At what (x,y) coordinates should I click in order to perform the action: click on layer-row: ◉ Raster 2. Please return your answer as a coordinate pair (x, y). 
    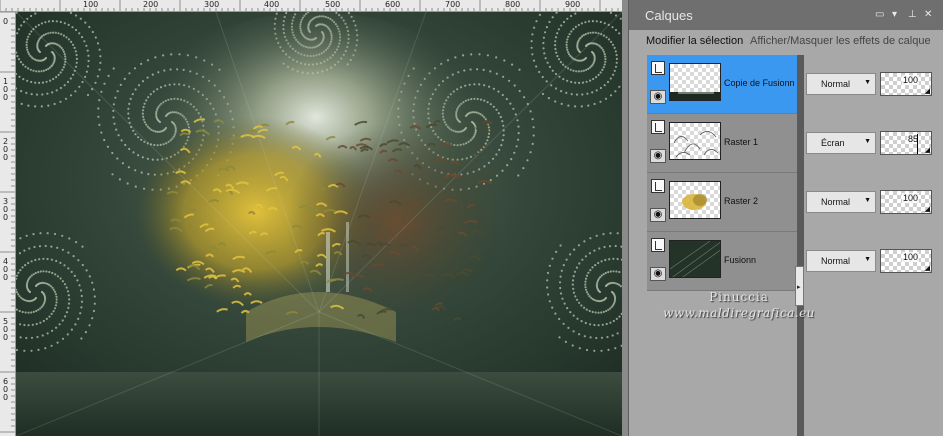
    Looking at the image, I should click on (722, 202).